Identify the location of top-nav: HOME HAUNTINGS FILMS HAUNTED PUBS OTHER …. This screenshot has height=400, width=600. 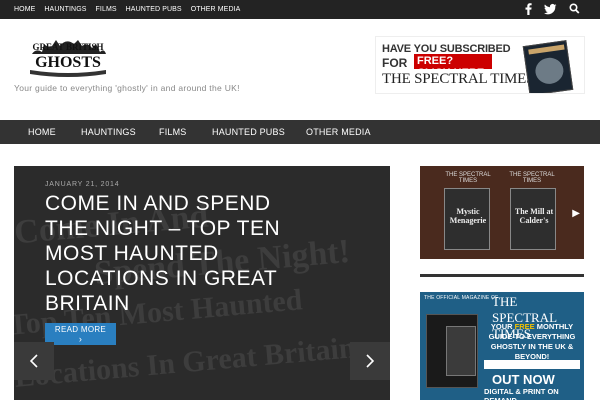
(131, 9).